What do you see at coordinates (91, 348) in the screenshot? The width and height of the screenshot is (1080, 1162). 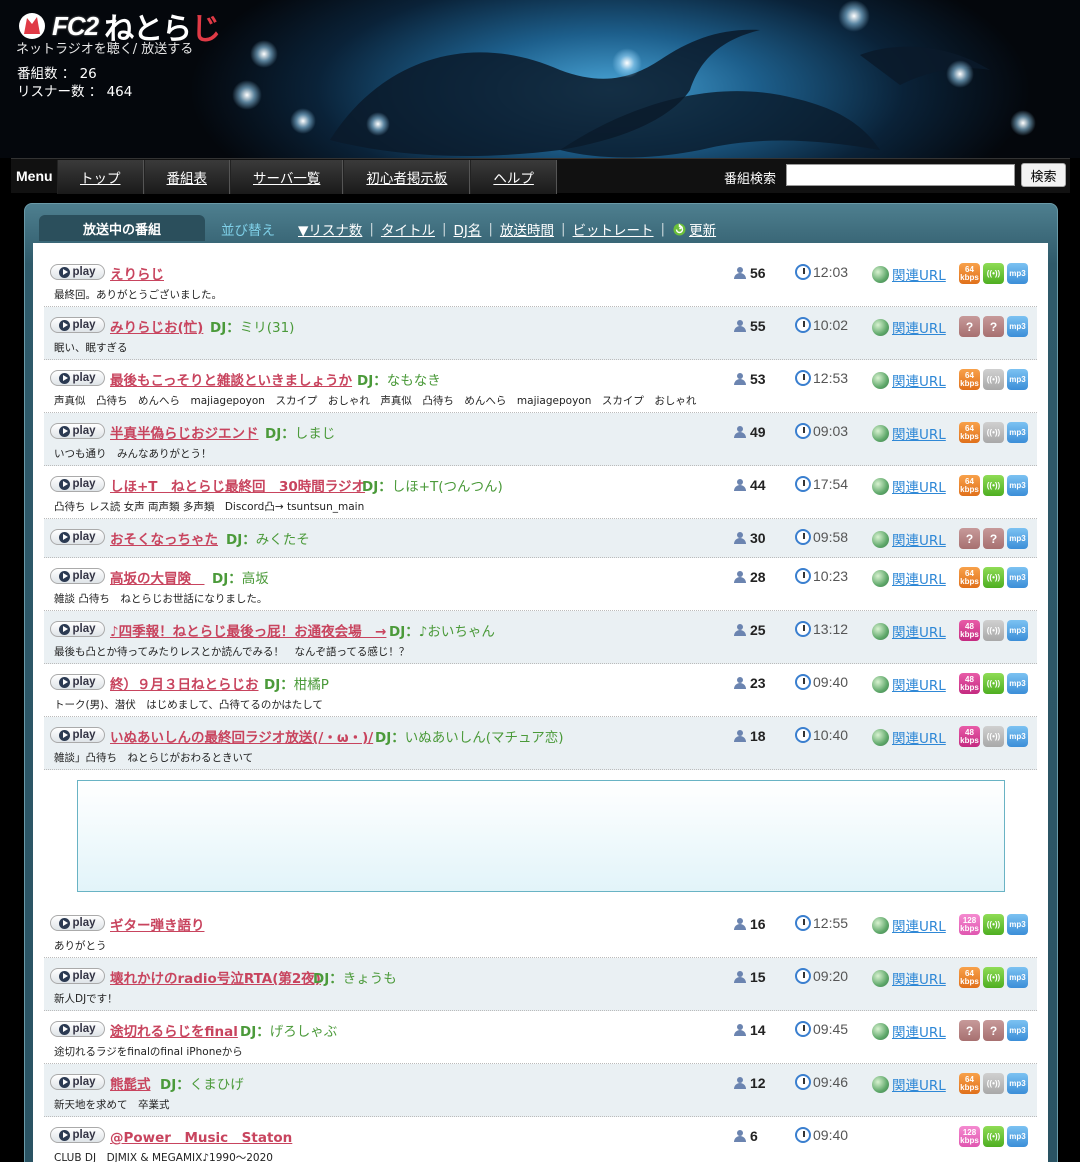 I see `program-description: 眠い、眠すぎる` at bounding box center [91, 348].